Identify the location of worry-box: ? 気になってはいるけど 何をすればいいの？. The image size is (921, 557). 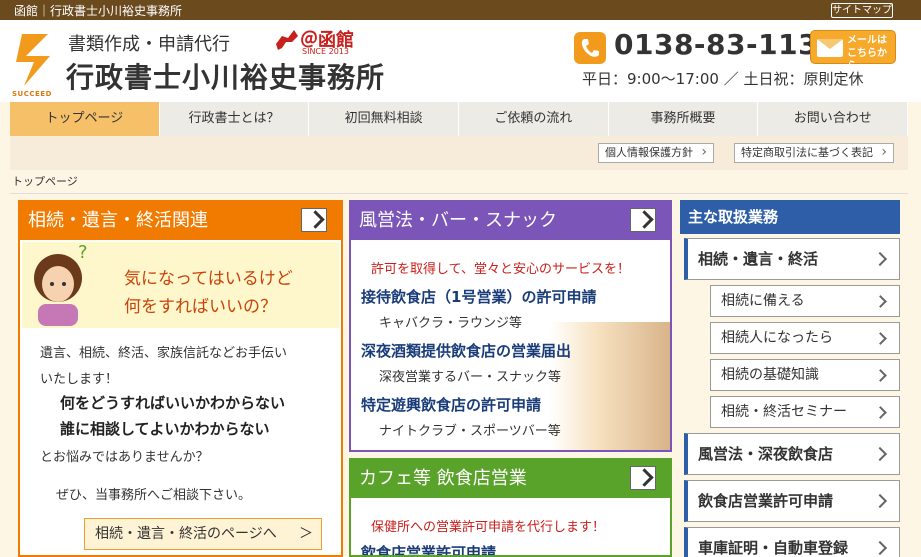
(180, 285).